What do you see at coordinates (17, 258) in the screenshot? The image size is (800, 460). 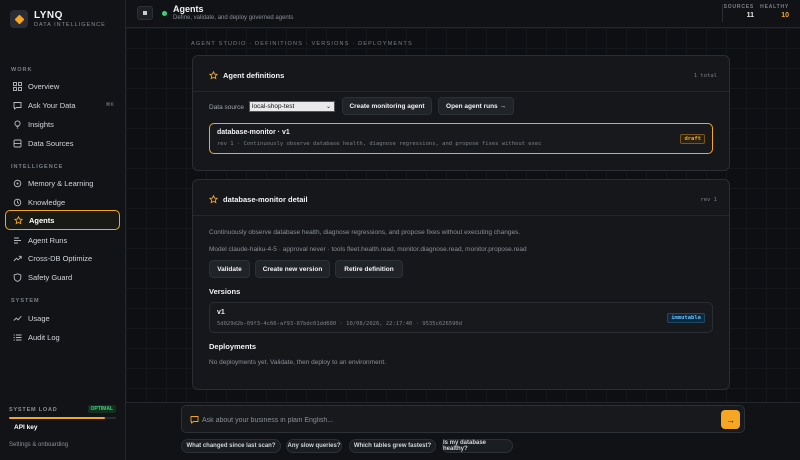 I see `trend-icon` at bounding box center [17, 258].